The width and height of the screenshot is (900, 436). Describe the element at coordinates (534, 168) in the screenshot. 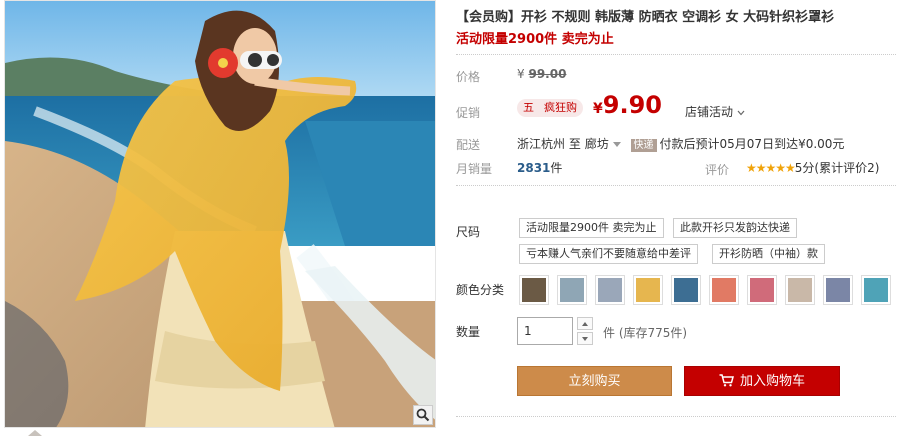

I see `sales-count: 2831` at that location.